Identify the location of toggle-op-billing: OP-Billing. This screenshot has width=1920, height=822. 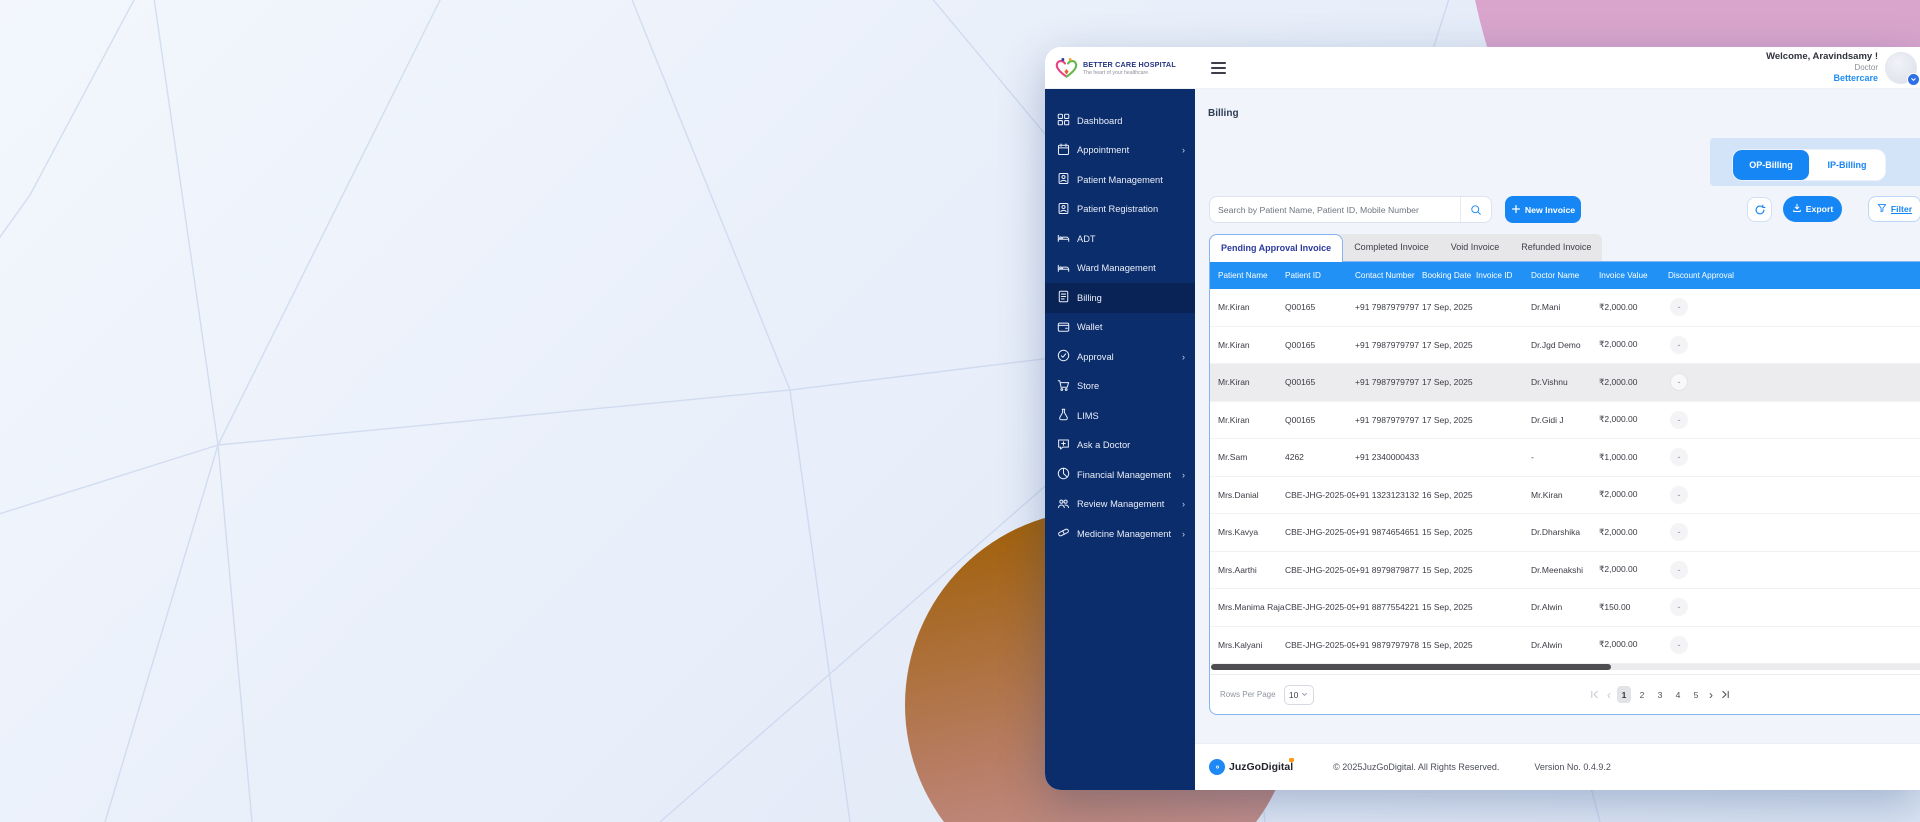
(1771, 165).